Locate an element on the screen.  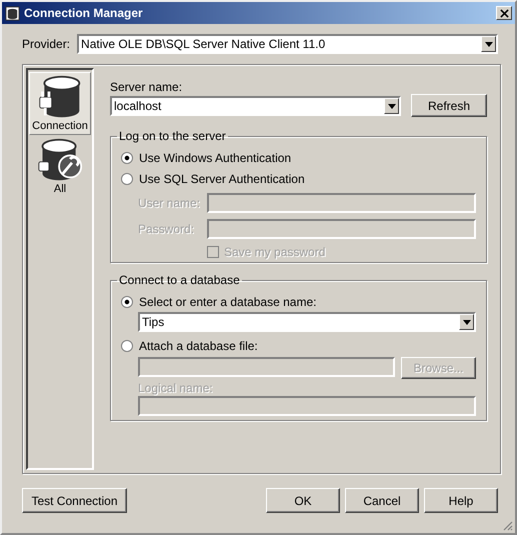
server-name-label: Server name: is located at coordinates (147, 87).